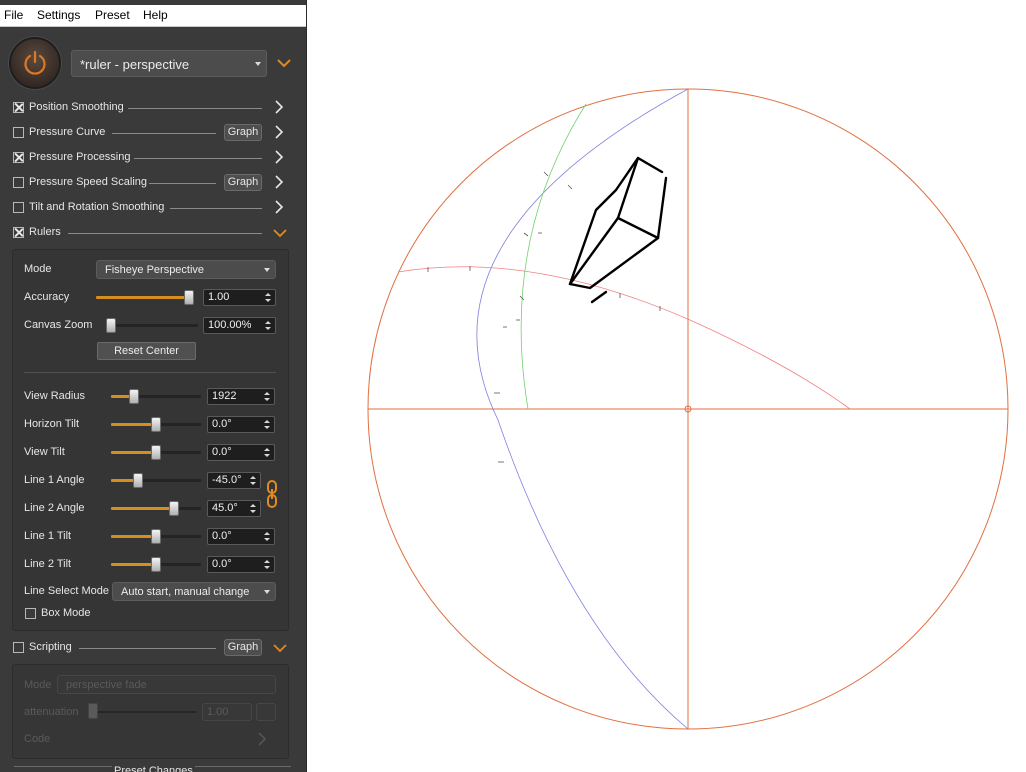 This screenshot has width=1026, height=772. What do you see at coordinates (169, 63) in the screenshot?
I see `preset-select: *ruler - perspective` at bounding box center [169, 63].